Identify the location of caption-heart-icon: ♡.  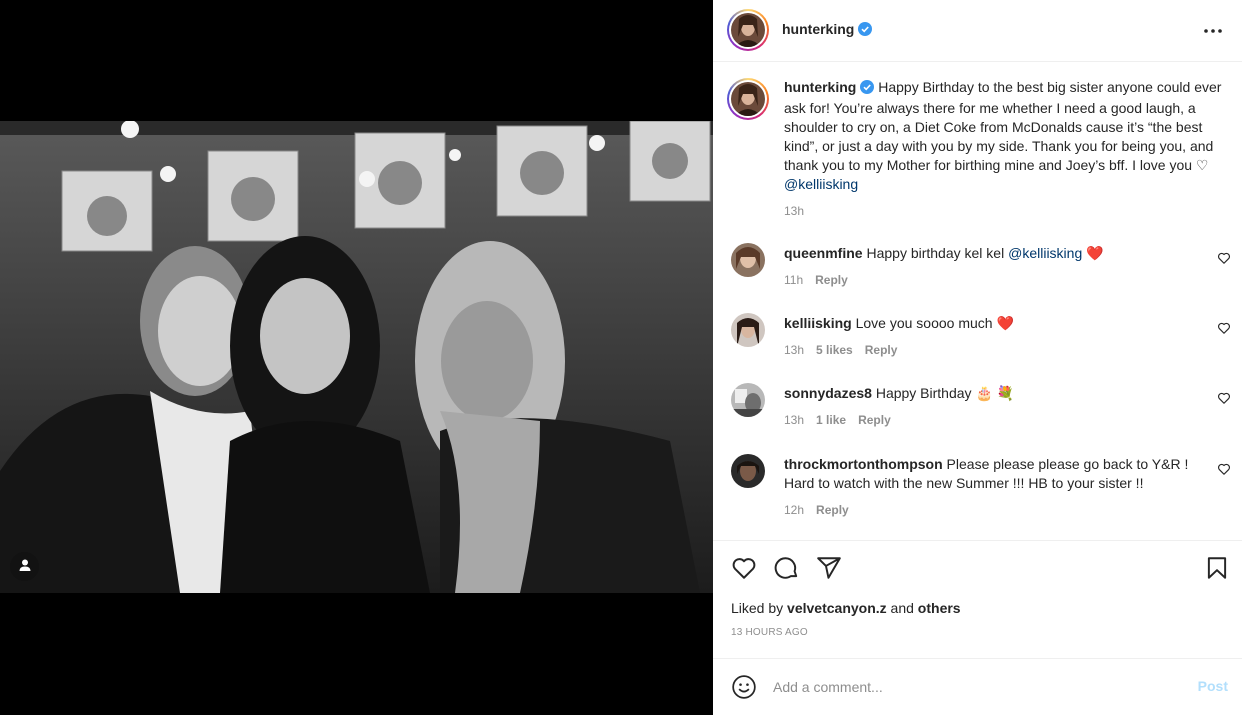
(1202, 165).